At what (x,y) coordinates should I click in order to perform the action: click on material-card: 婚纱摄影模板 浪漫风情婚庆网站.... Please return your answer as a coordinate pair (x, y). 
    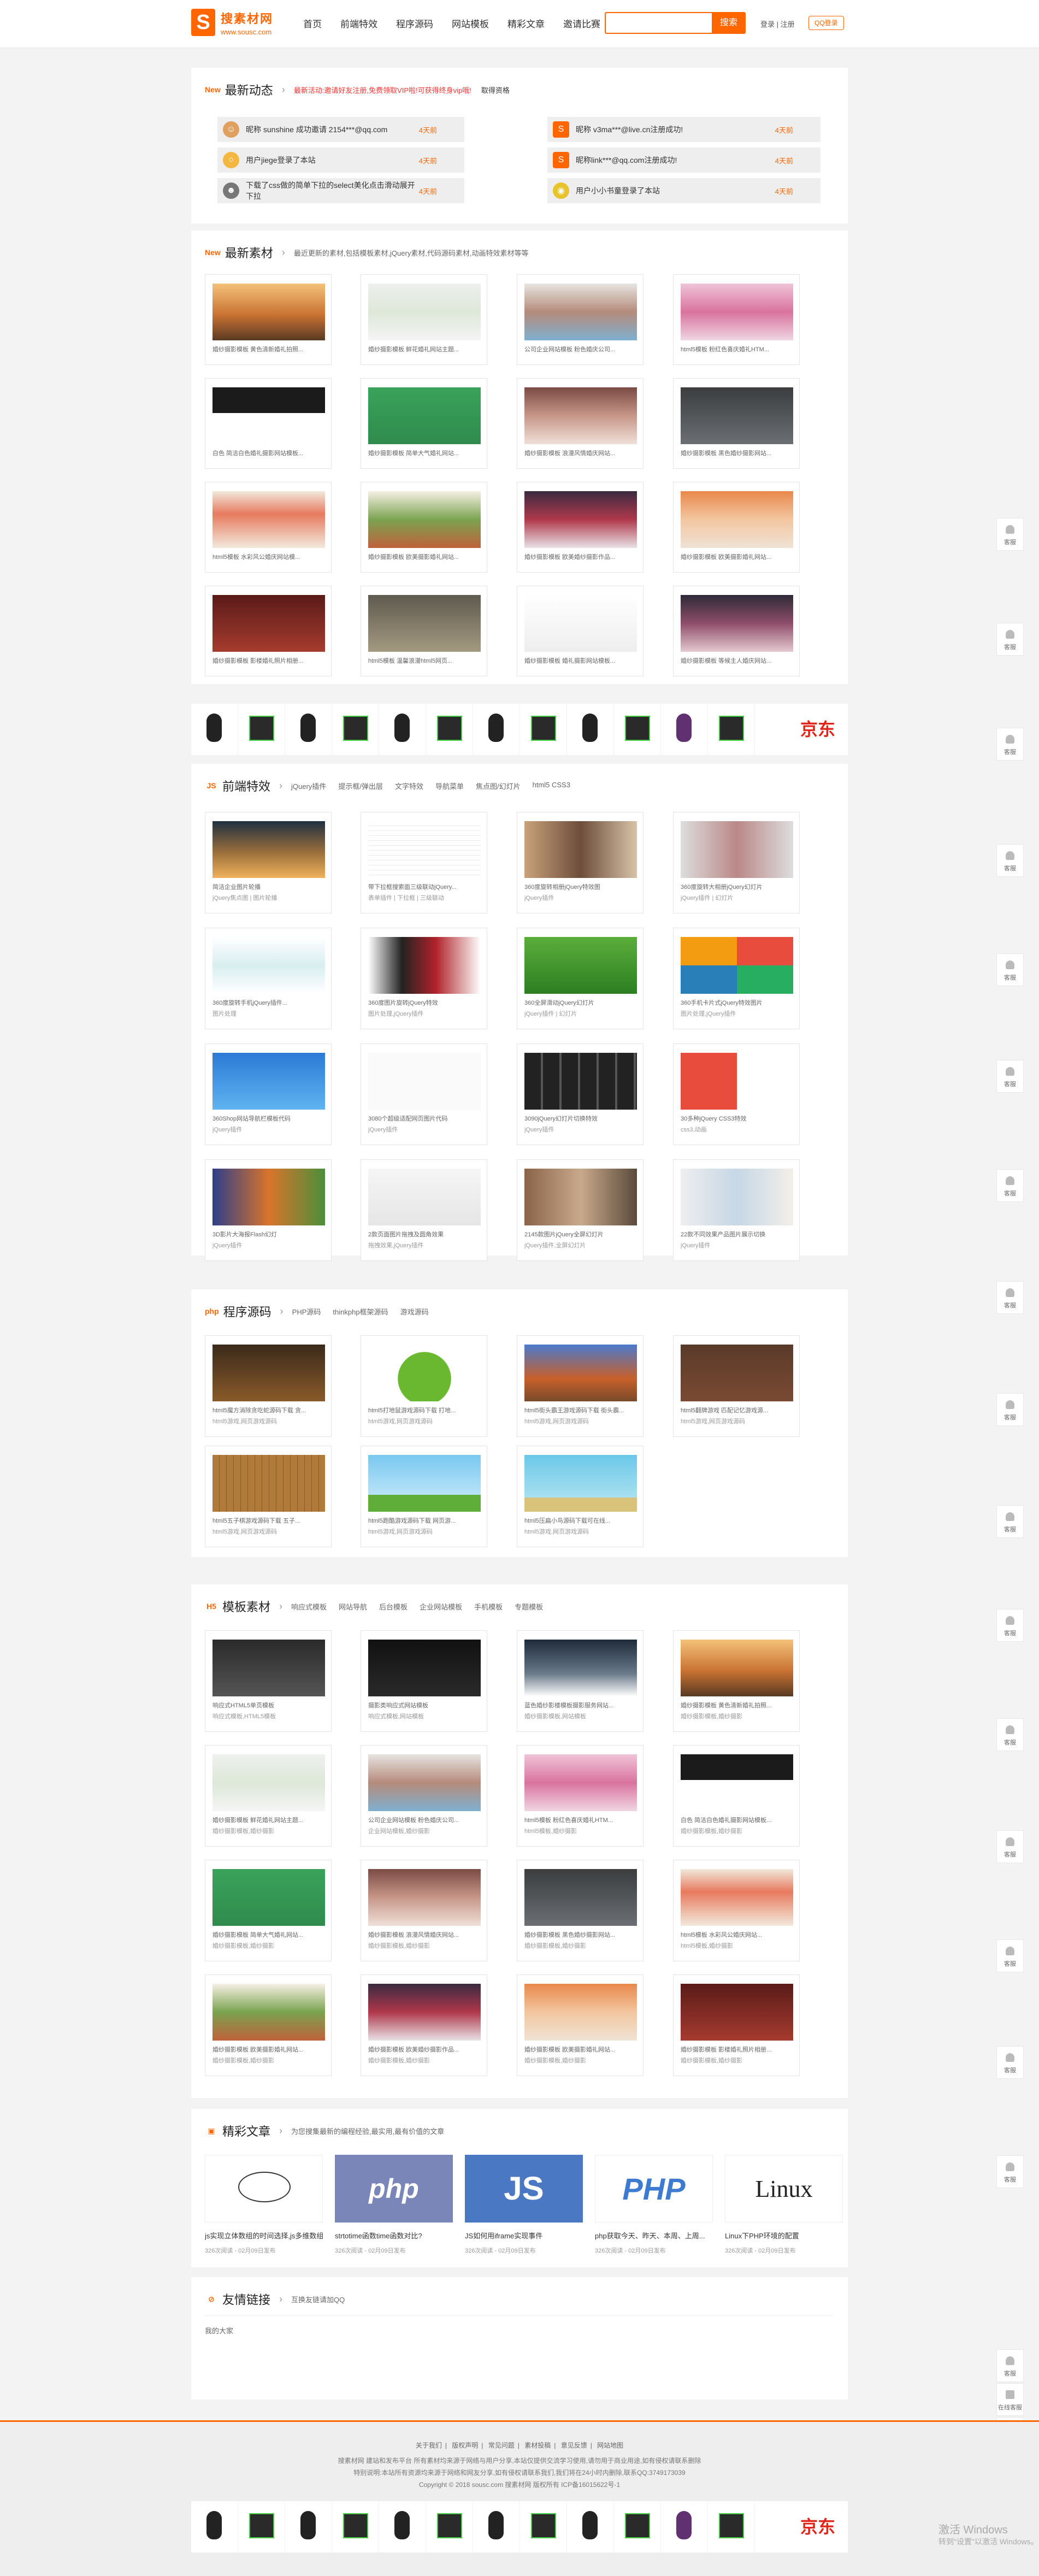
    Looking at the image, I should click on (580, 424).